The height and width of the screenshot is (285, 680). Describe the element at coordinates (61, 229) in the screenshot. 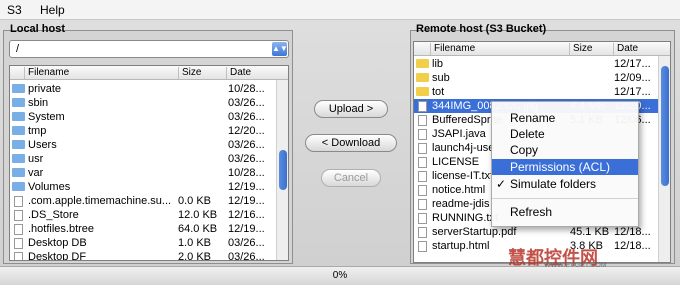

I see `file-name: .hotfiles.btree` at that location.